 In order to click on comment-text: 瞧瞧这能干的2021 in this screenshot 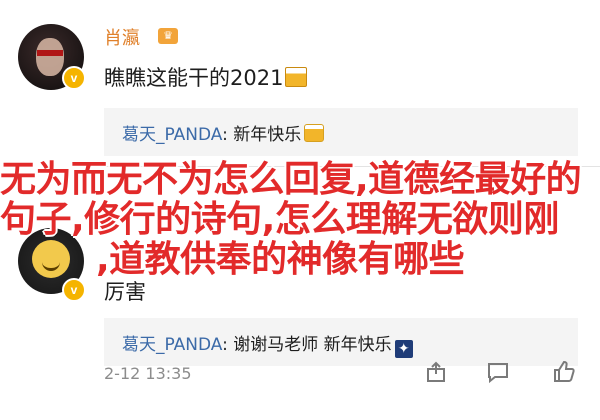, I will do `click(206, 77)`.